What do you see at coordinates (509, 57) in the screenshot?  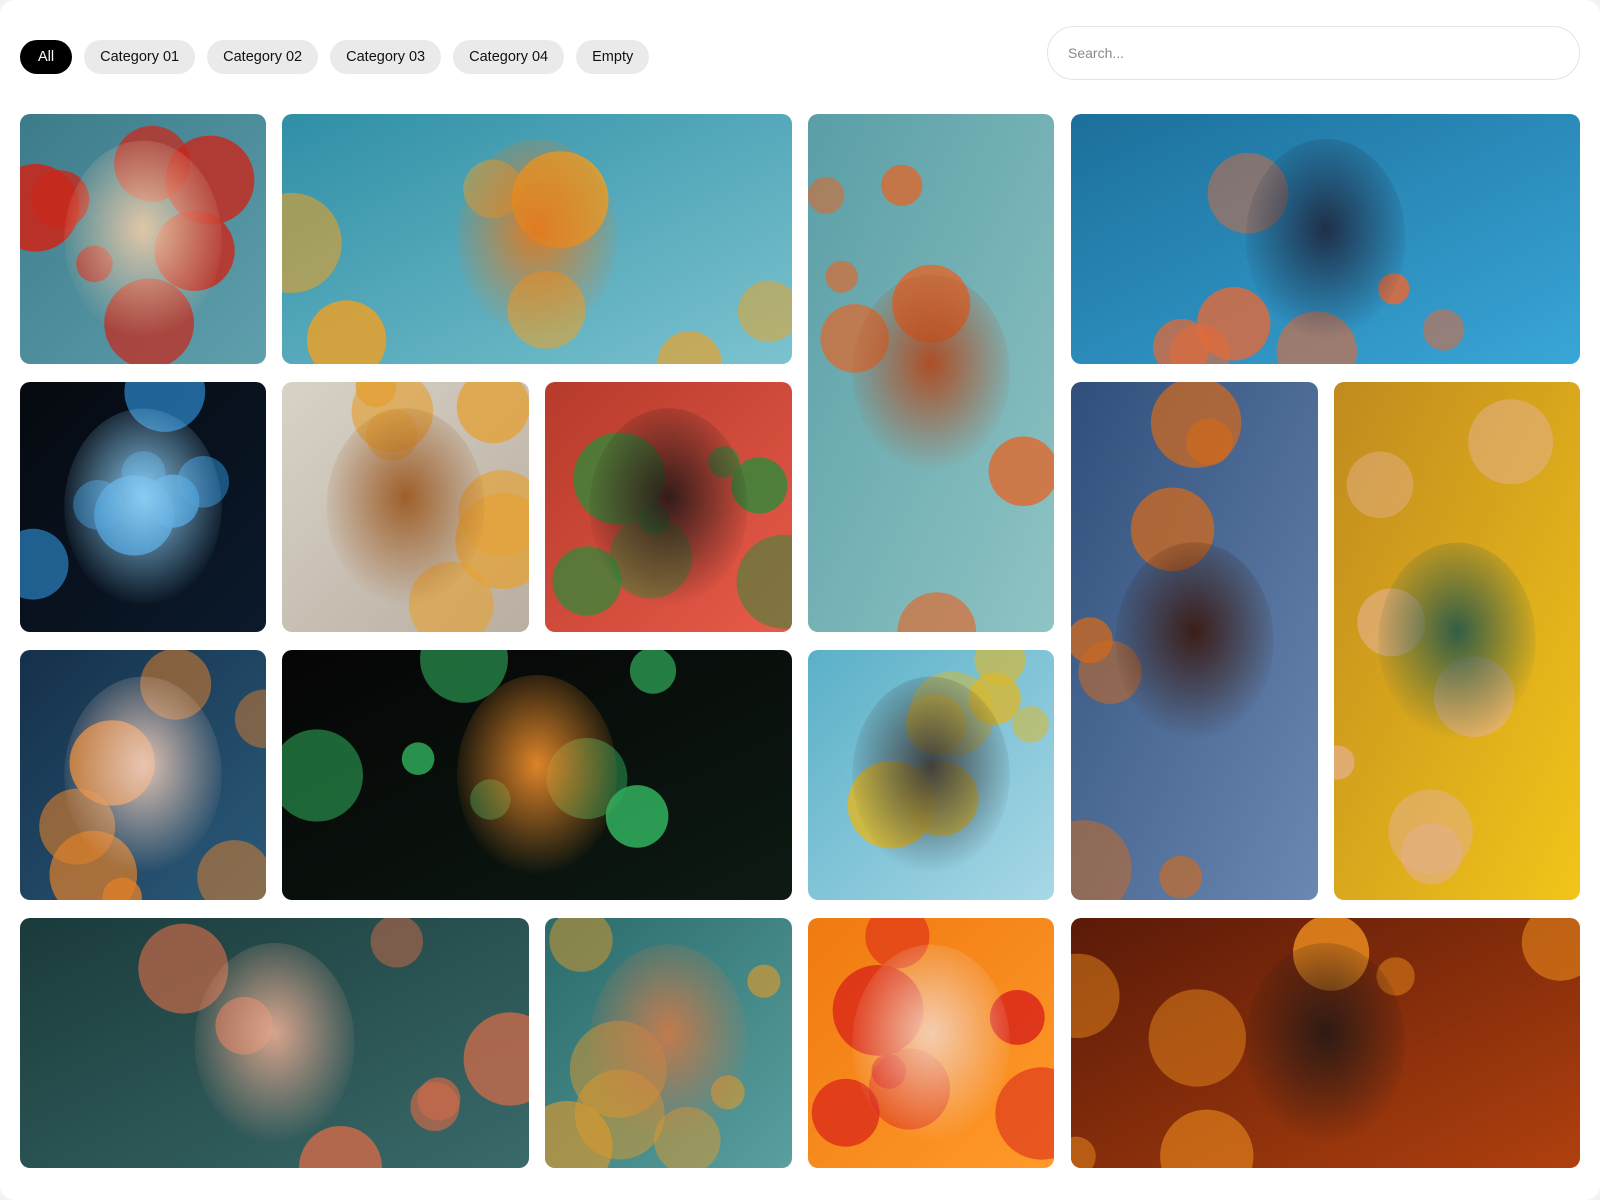 I see `filter-chip-category-04: Category 04` at bounding box center [509, 57].